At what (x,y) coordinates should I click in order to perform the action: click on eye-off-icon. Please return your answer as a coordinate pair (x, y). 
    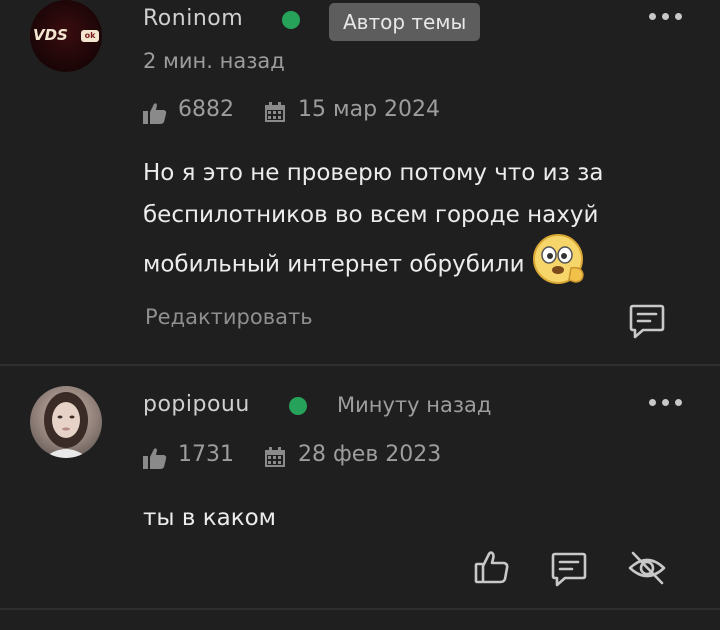
    Looking at the image, I should click on (647, 568).